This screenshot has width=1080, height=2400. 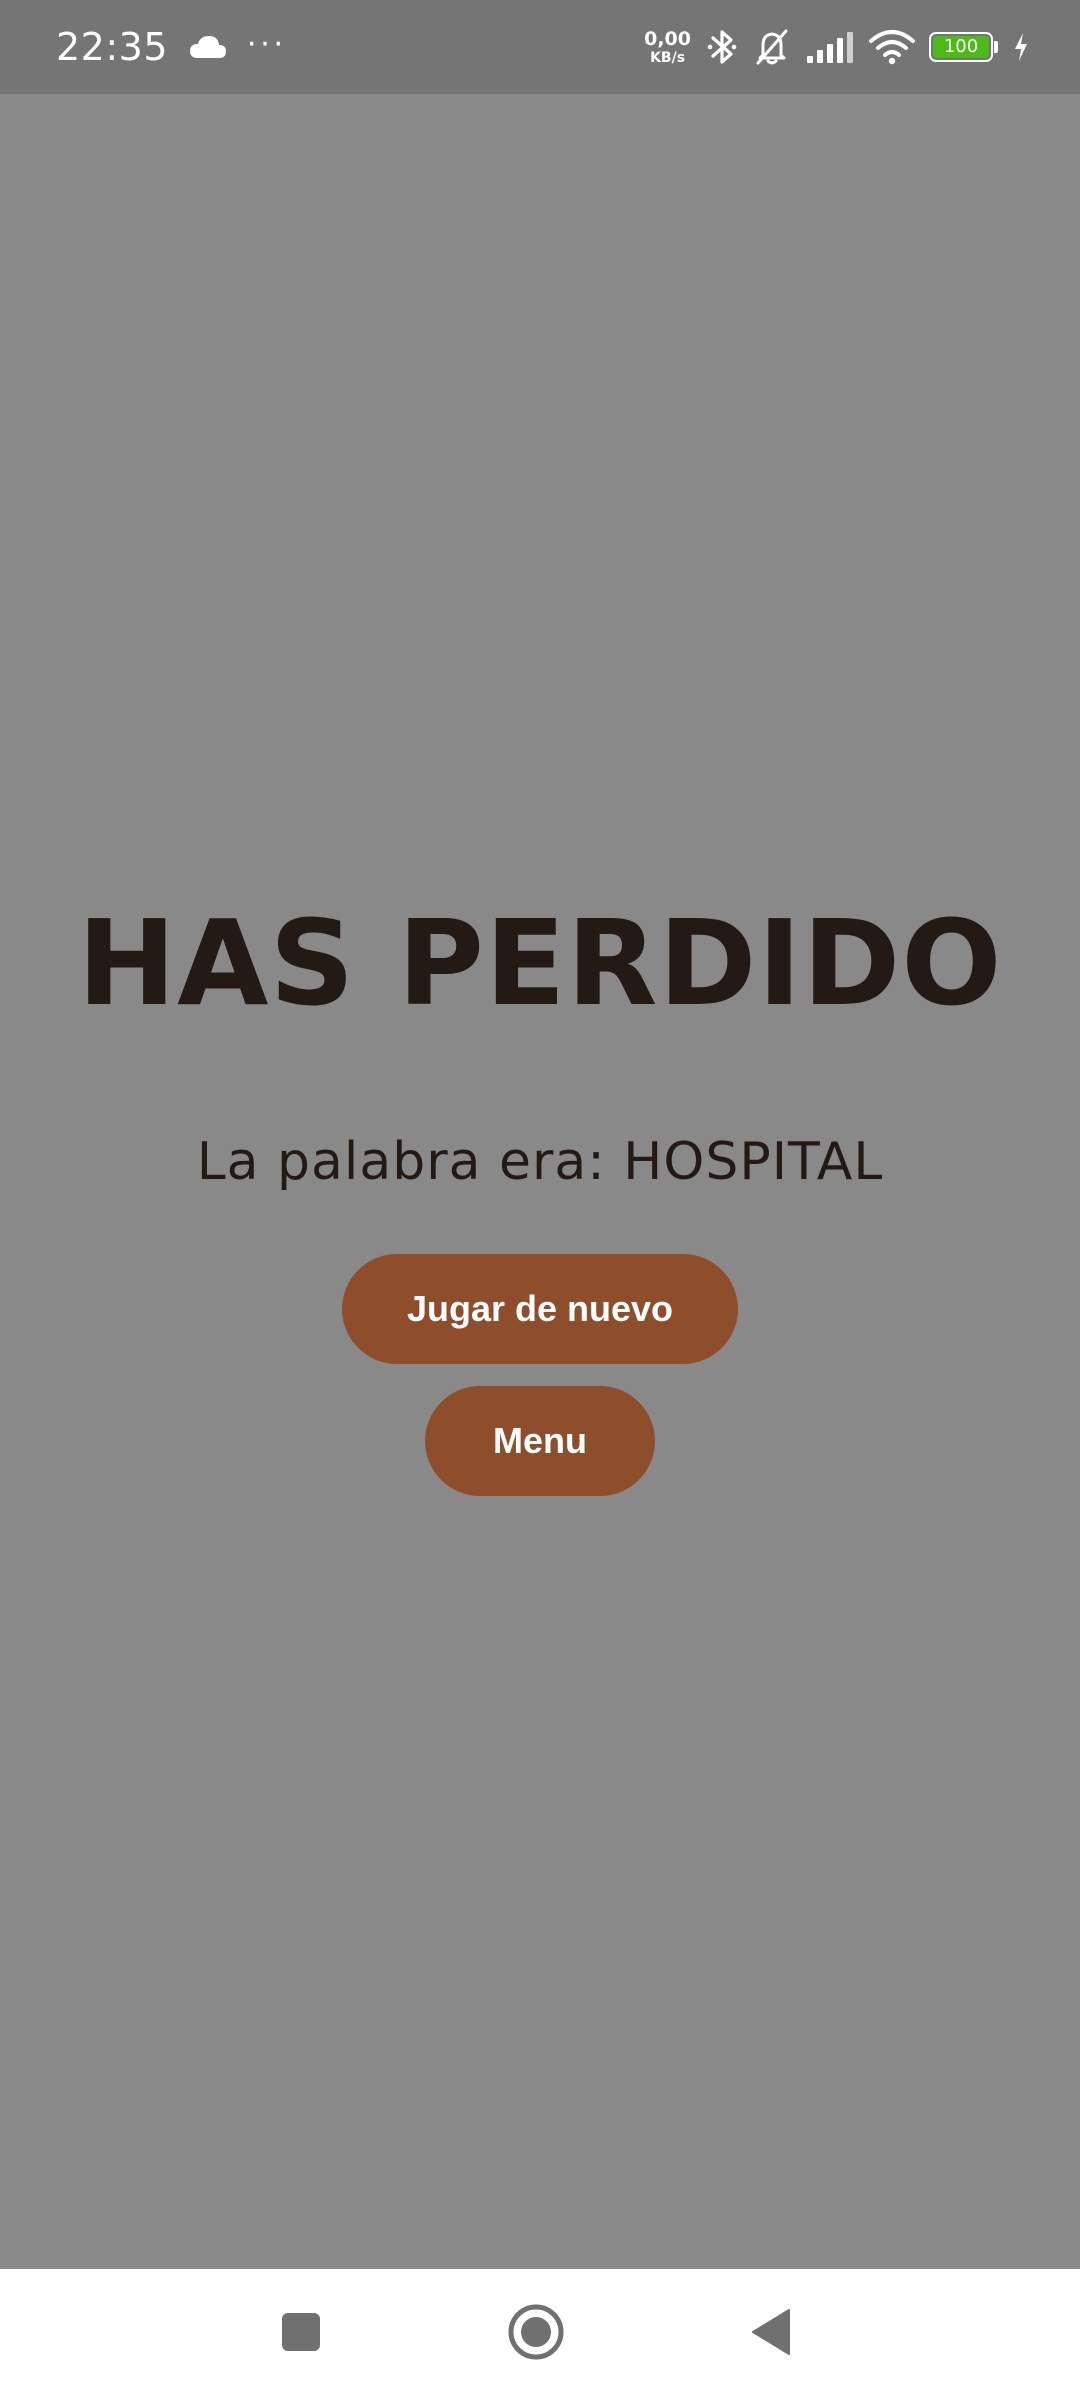 What do you see at coordinates (540, 47) in the screenshot?
I see `status-bar: 22:35 ··· 0,00 KB/s 100` at bounding box center [540, 47].